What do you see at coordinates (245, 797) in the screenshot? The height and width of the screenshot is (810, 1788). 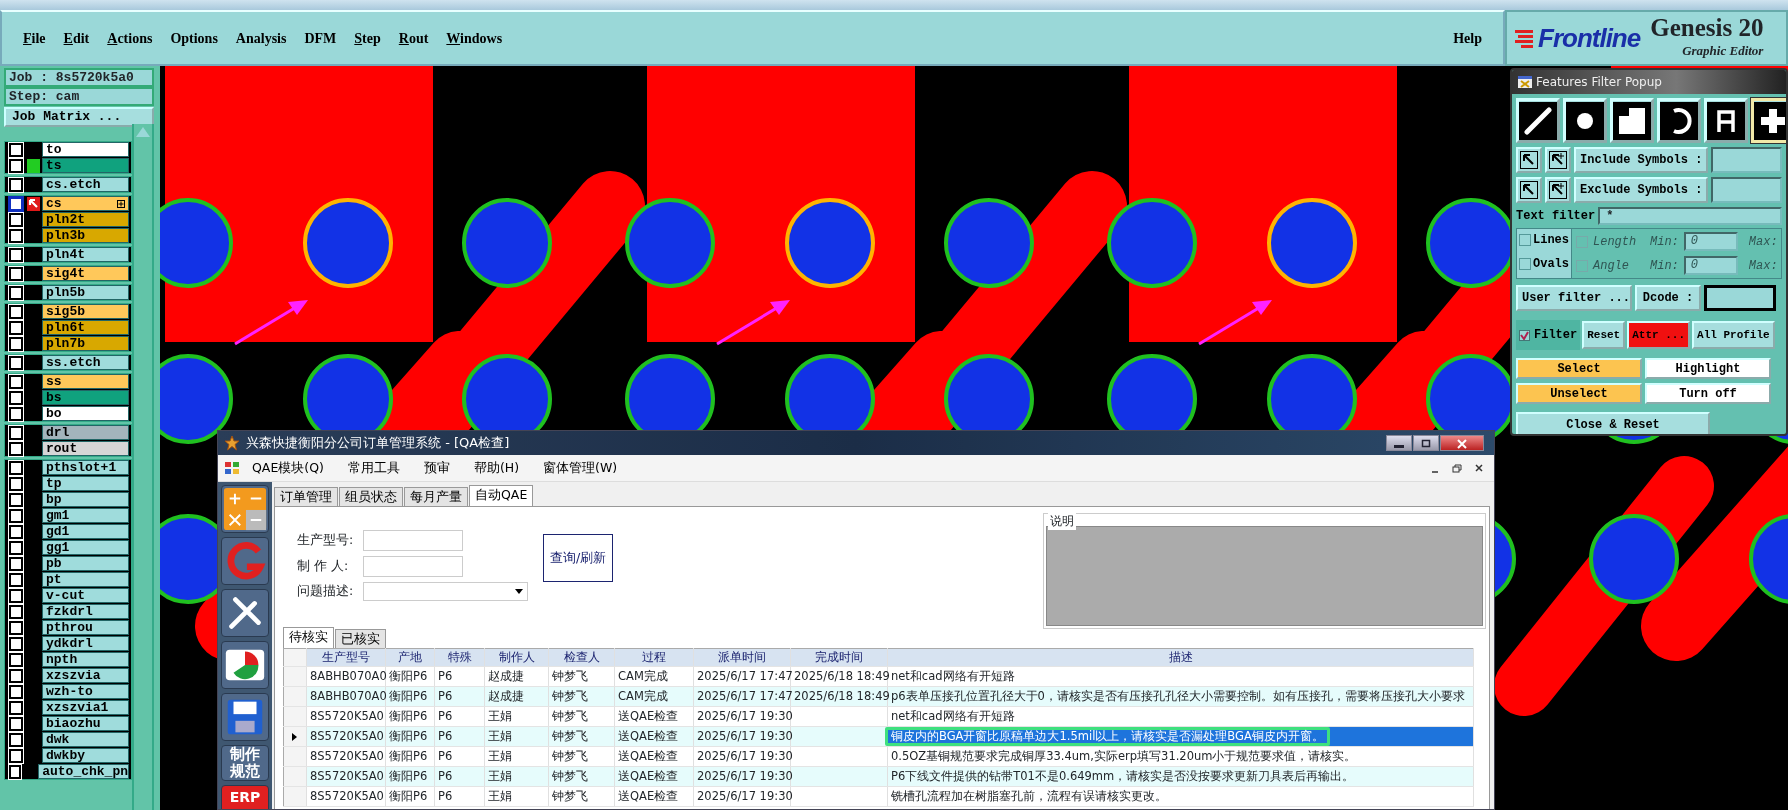 I see `erp-button: ERP` at bounding box center [245, 797].